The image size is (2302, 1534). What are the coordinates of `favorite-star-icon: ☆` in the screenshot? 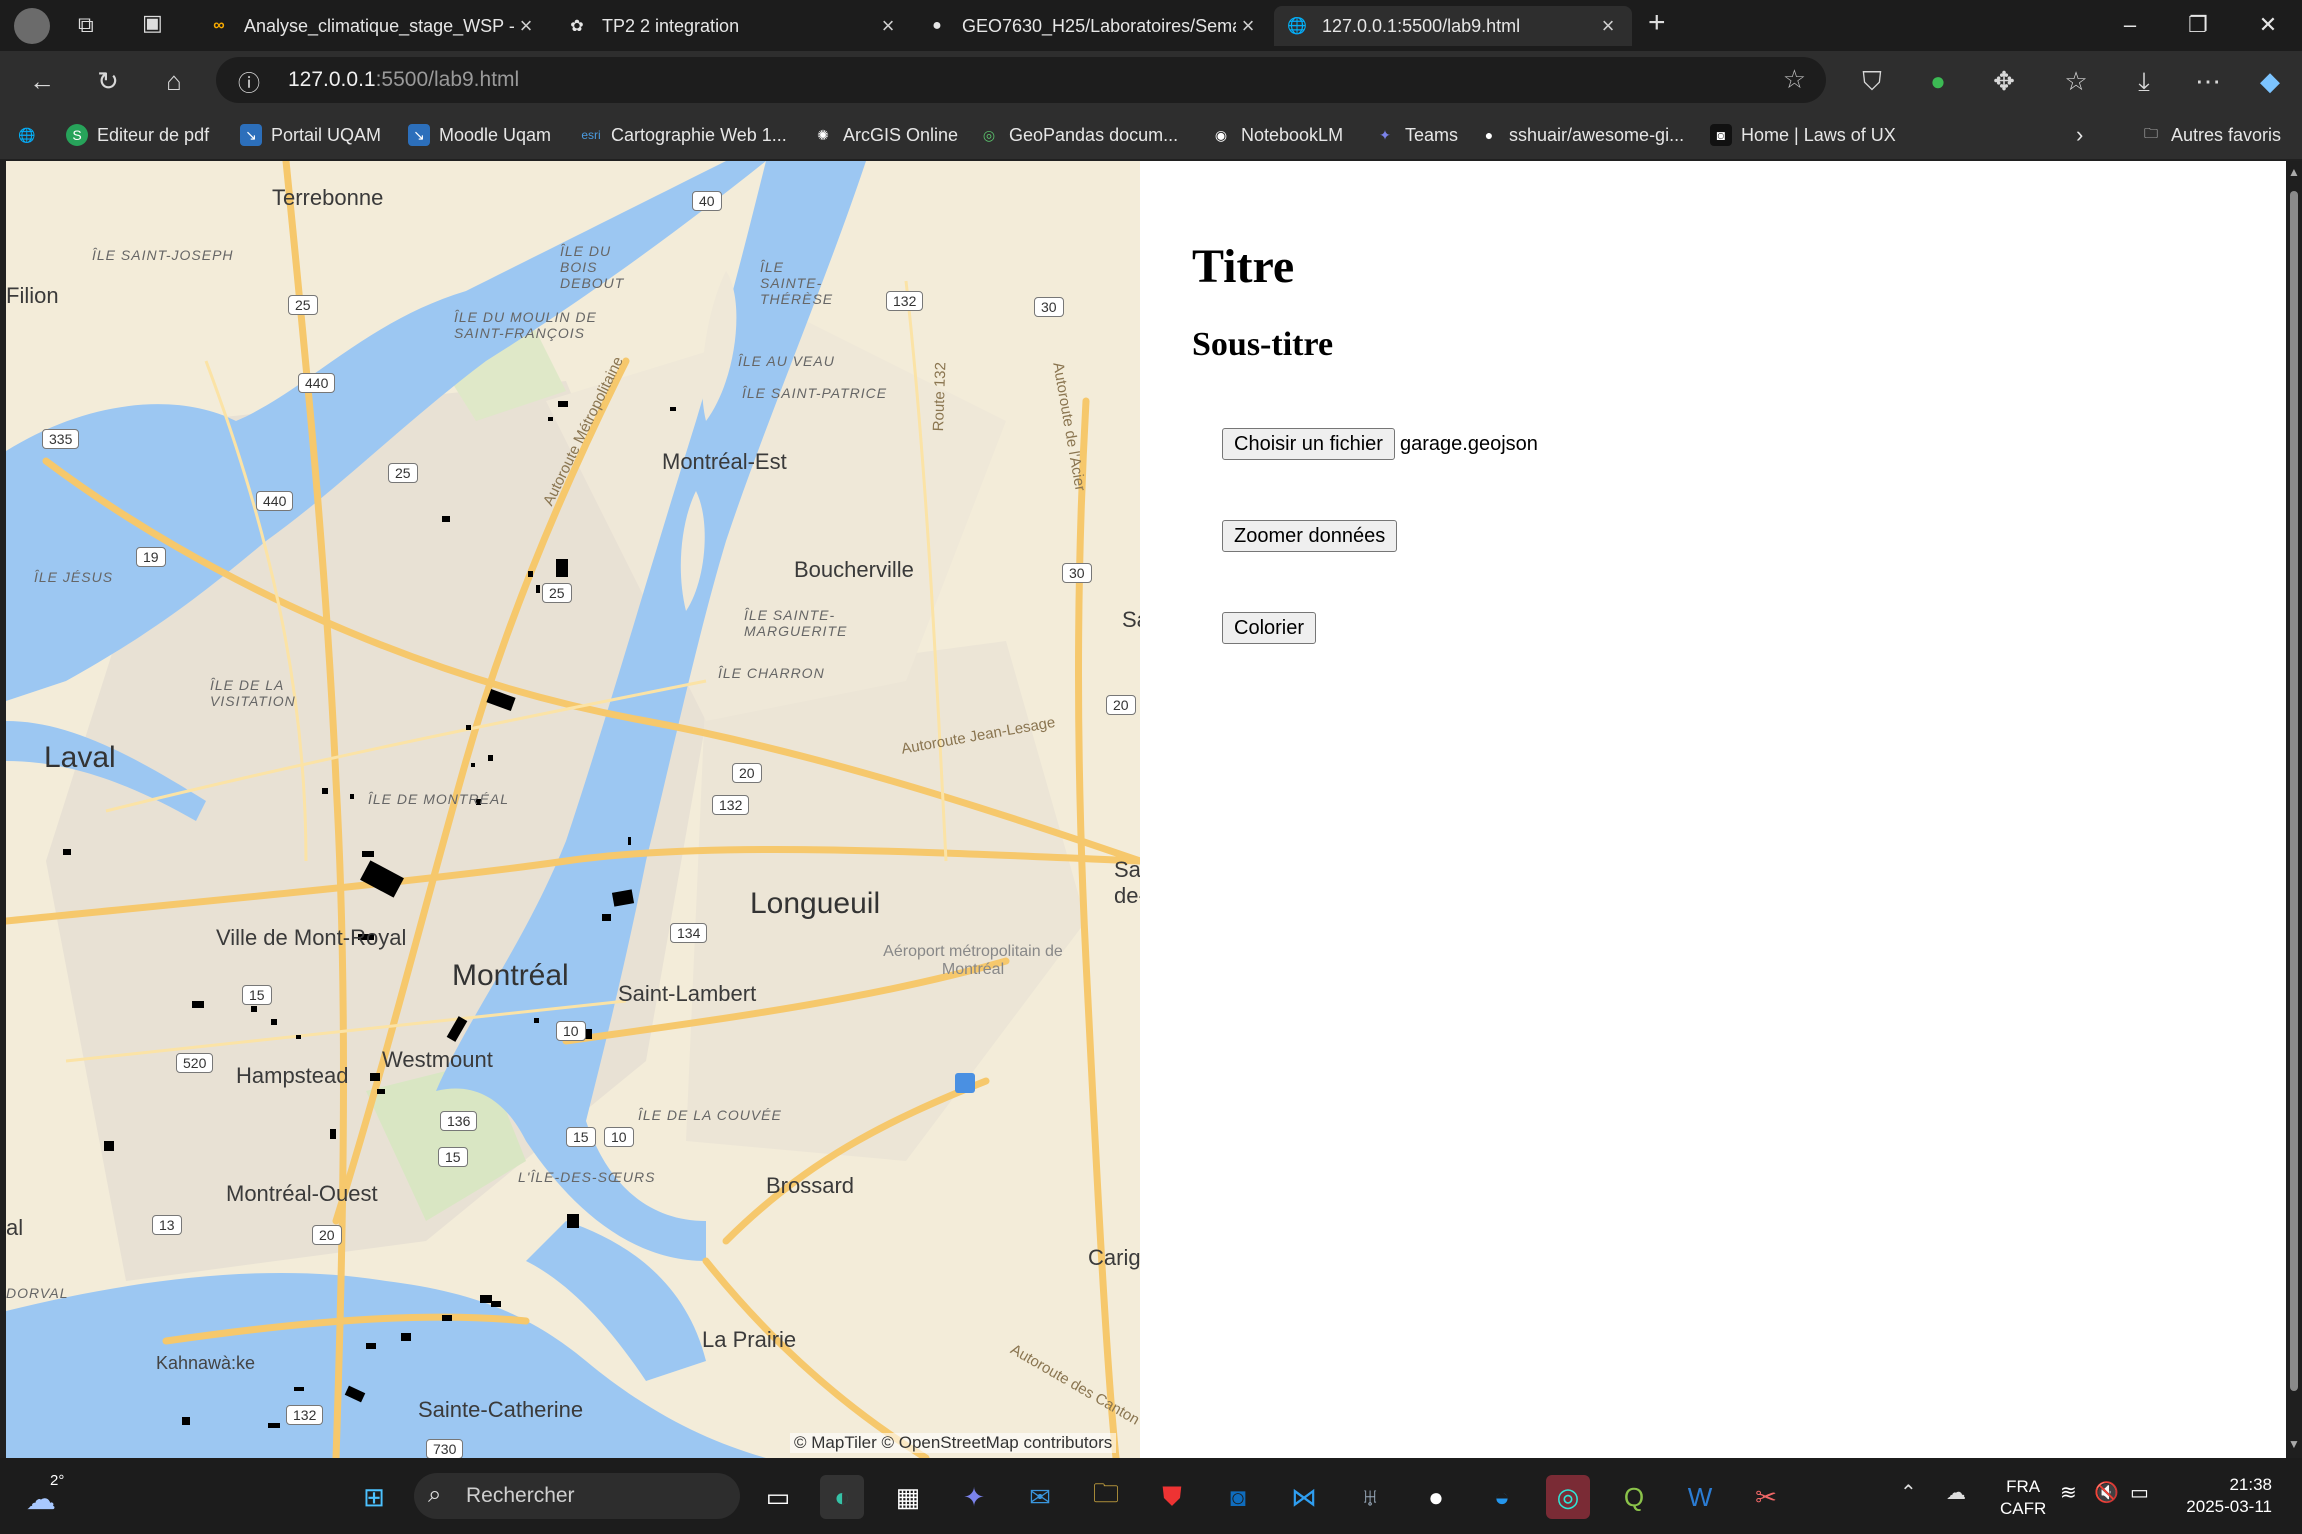 It's located at (1794, 79).